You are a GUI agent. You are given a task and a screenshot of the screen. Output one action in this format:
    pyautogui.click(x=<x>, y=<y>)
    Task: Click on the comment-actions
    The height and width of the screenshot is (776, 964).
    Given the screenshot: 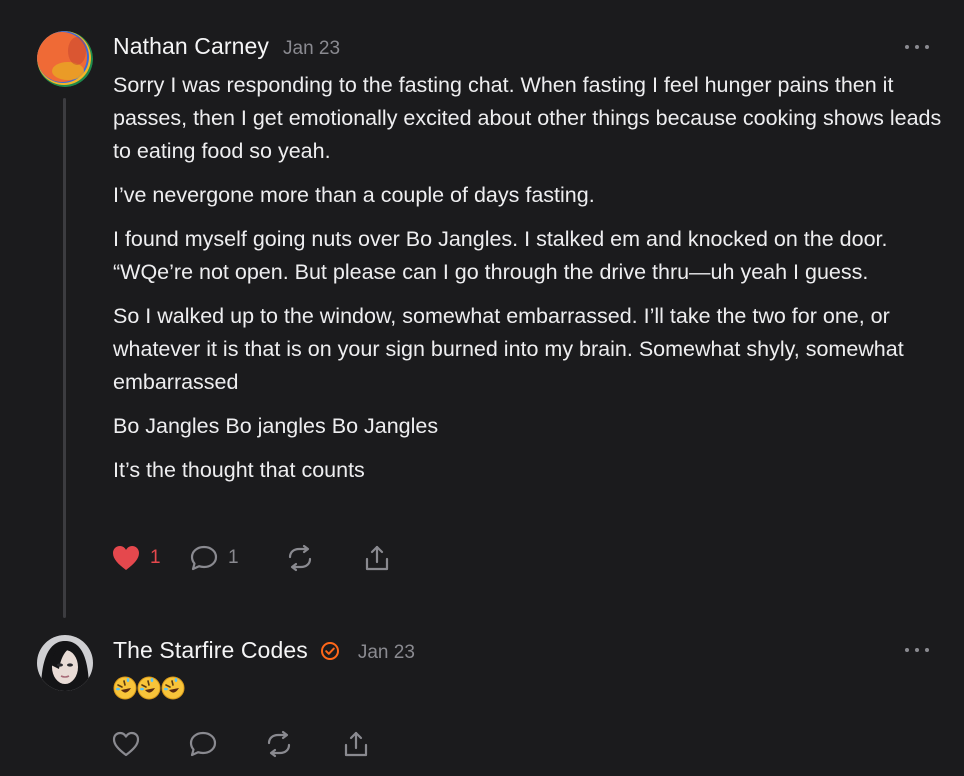 What is the action you would take?
    pyautogui.click(x=241, y=744)
    